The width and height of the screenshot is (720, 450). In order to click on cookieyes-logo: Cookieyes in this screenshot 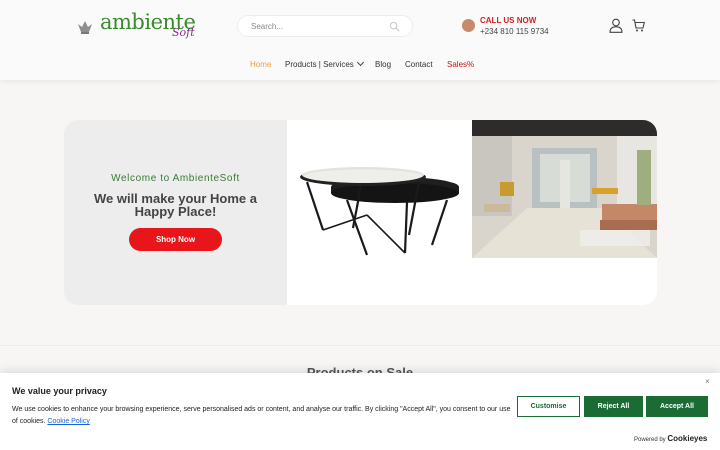, I will do `click(687, 438)`.